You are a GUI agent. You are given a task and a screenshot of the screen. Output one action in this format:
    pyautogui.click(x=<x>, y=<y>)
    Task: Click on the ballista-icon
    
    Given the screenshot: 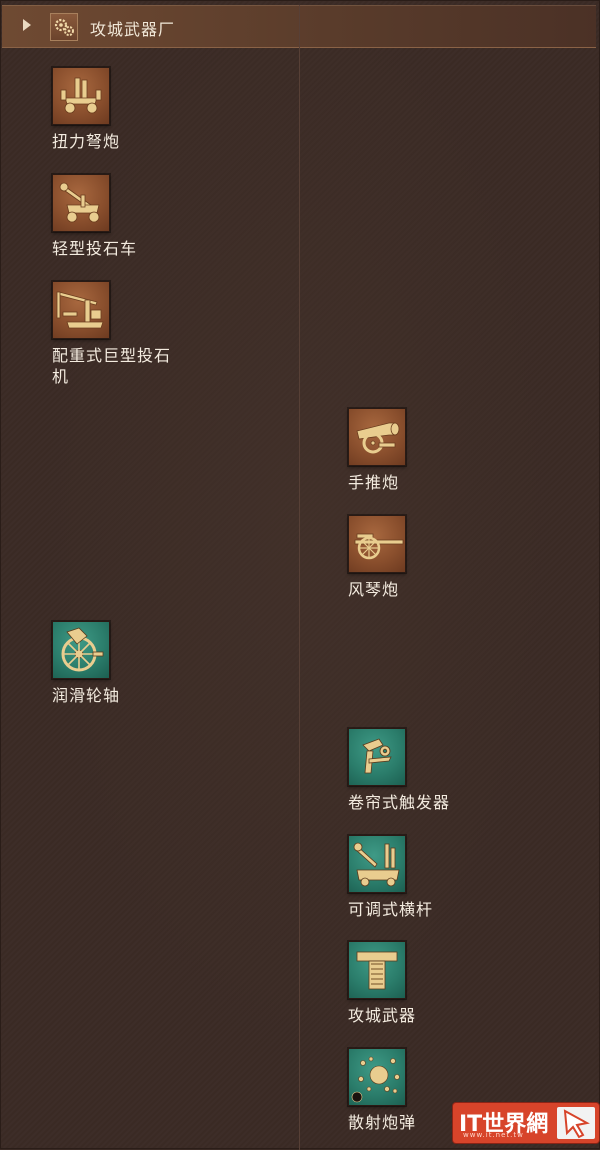 What is the action you would take?
    pyautogui.click(x=81, y=96)
    